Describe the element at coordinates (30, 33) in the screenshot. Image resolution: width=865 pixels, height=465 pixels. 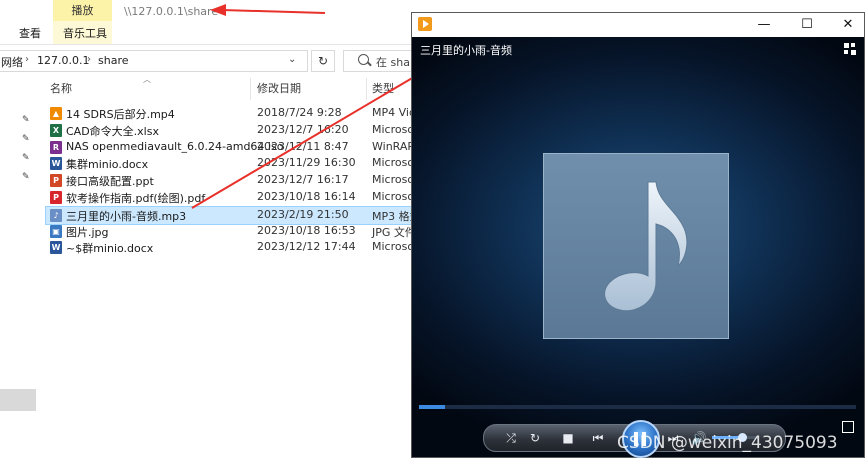
I see `tab-view: 查看` at that location.